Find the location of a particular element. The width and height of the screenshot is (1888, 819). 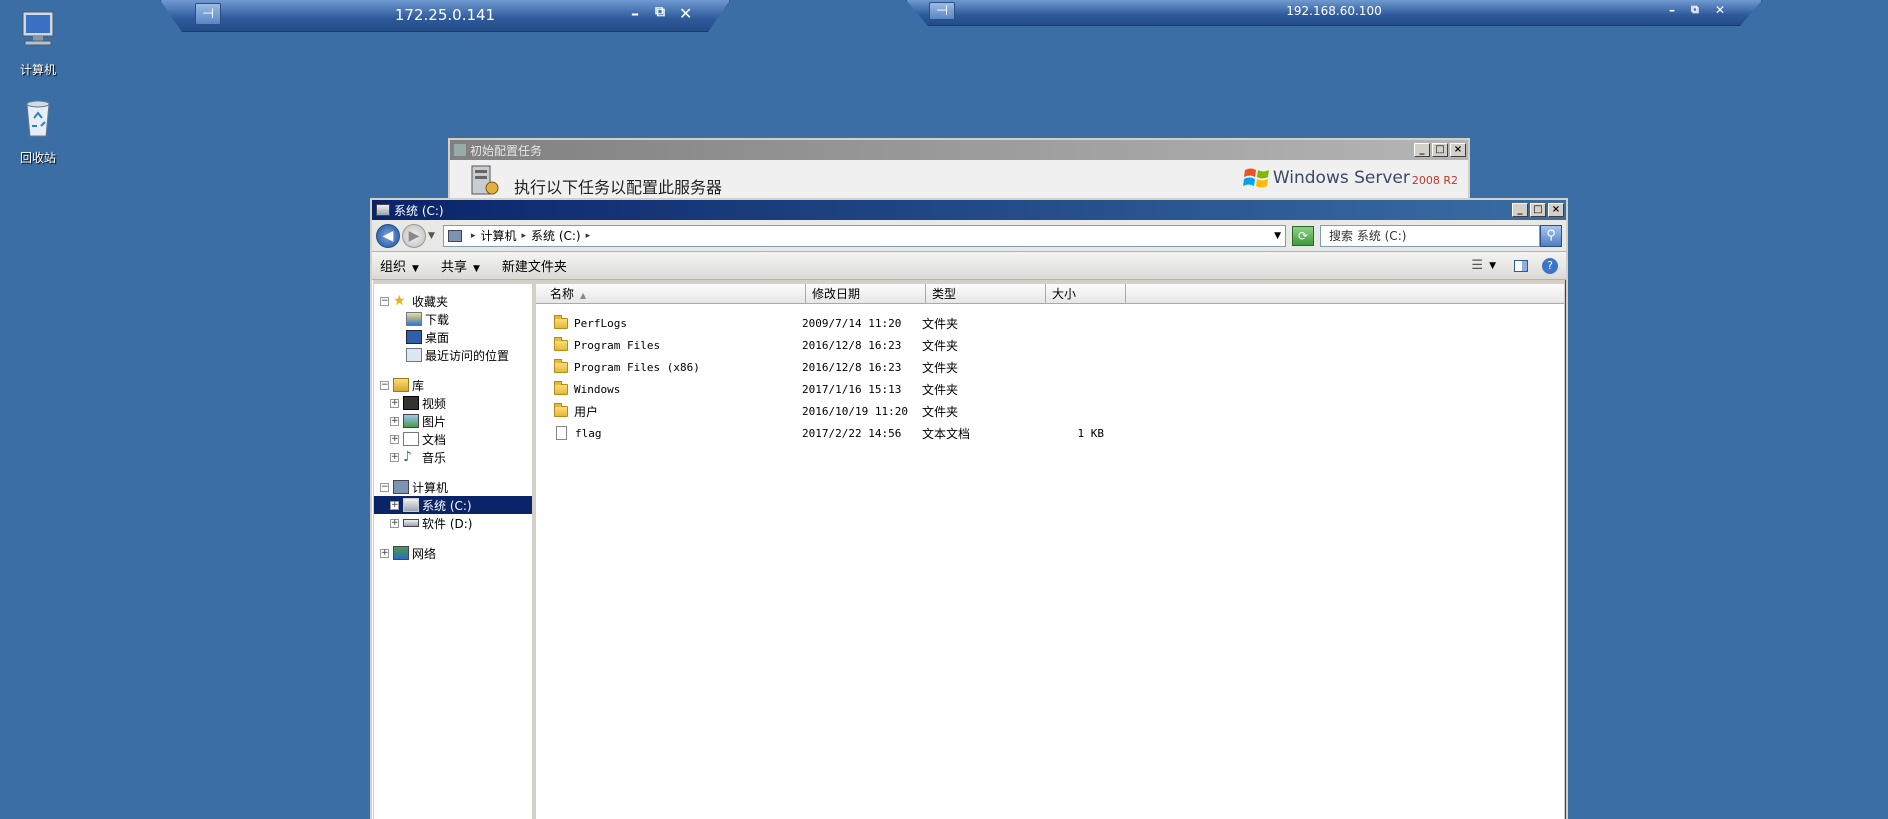

breadcrumb-computer: 计算机 is located at coordinates (498, 235).